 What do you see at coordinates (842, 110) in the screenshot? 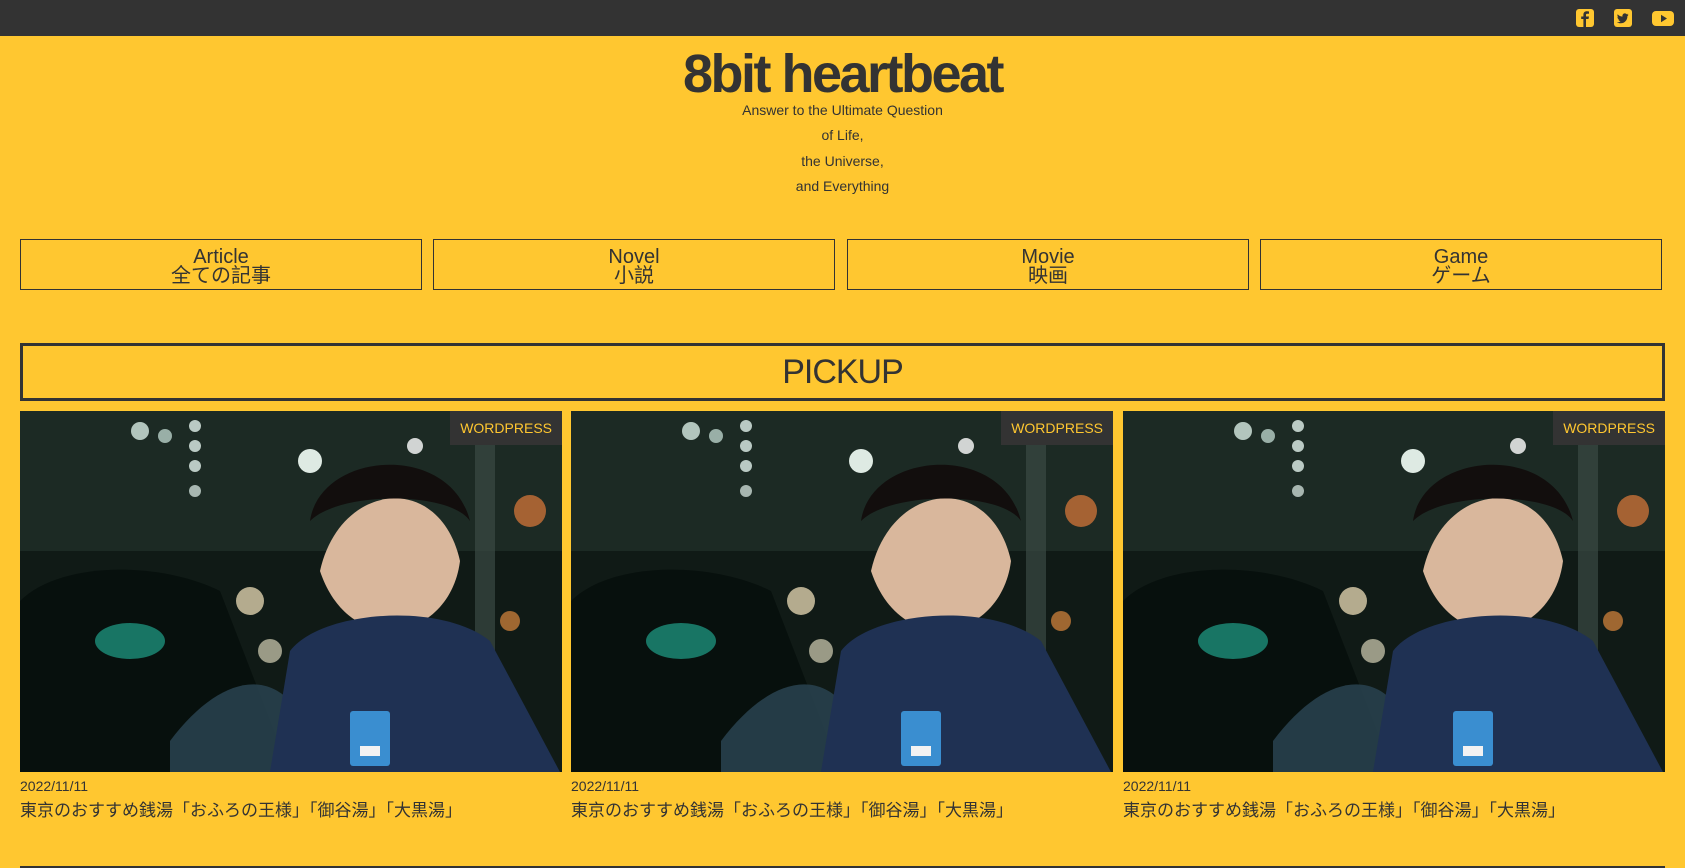
I see `tagline-line: Answer to the Ultimate Question` at bounding box center [842, 110].